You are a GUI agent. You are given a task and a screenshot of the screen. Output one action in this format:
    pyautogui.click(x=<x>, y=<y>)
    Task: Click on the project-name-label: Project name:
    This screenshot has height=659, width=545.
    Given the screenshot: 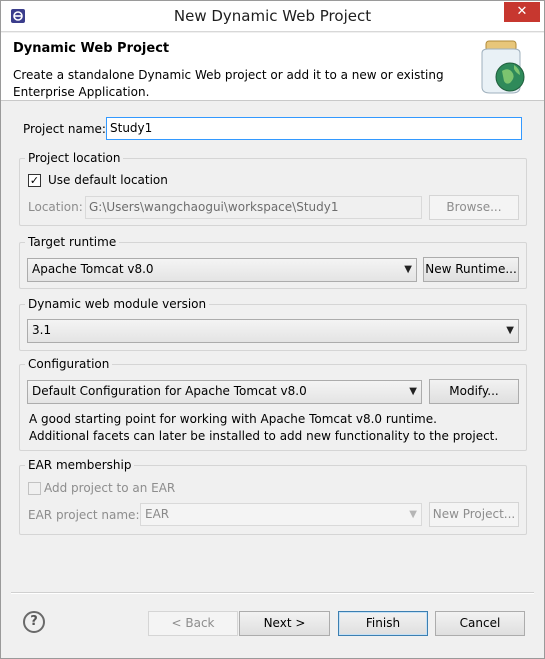 What is the action you would take?
    pyautogui.click(x=64, y=129)
    